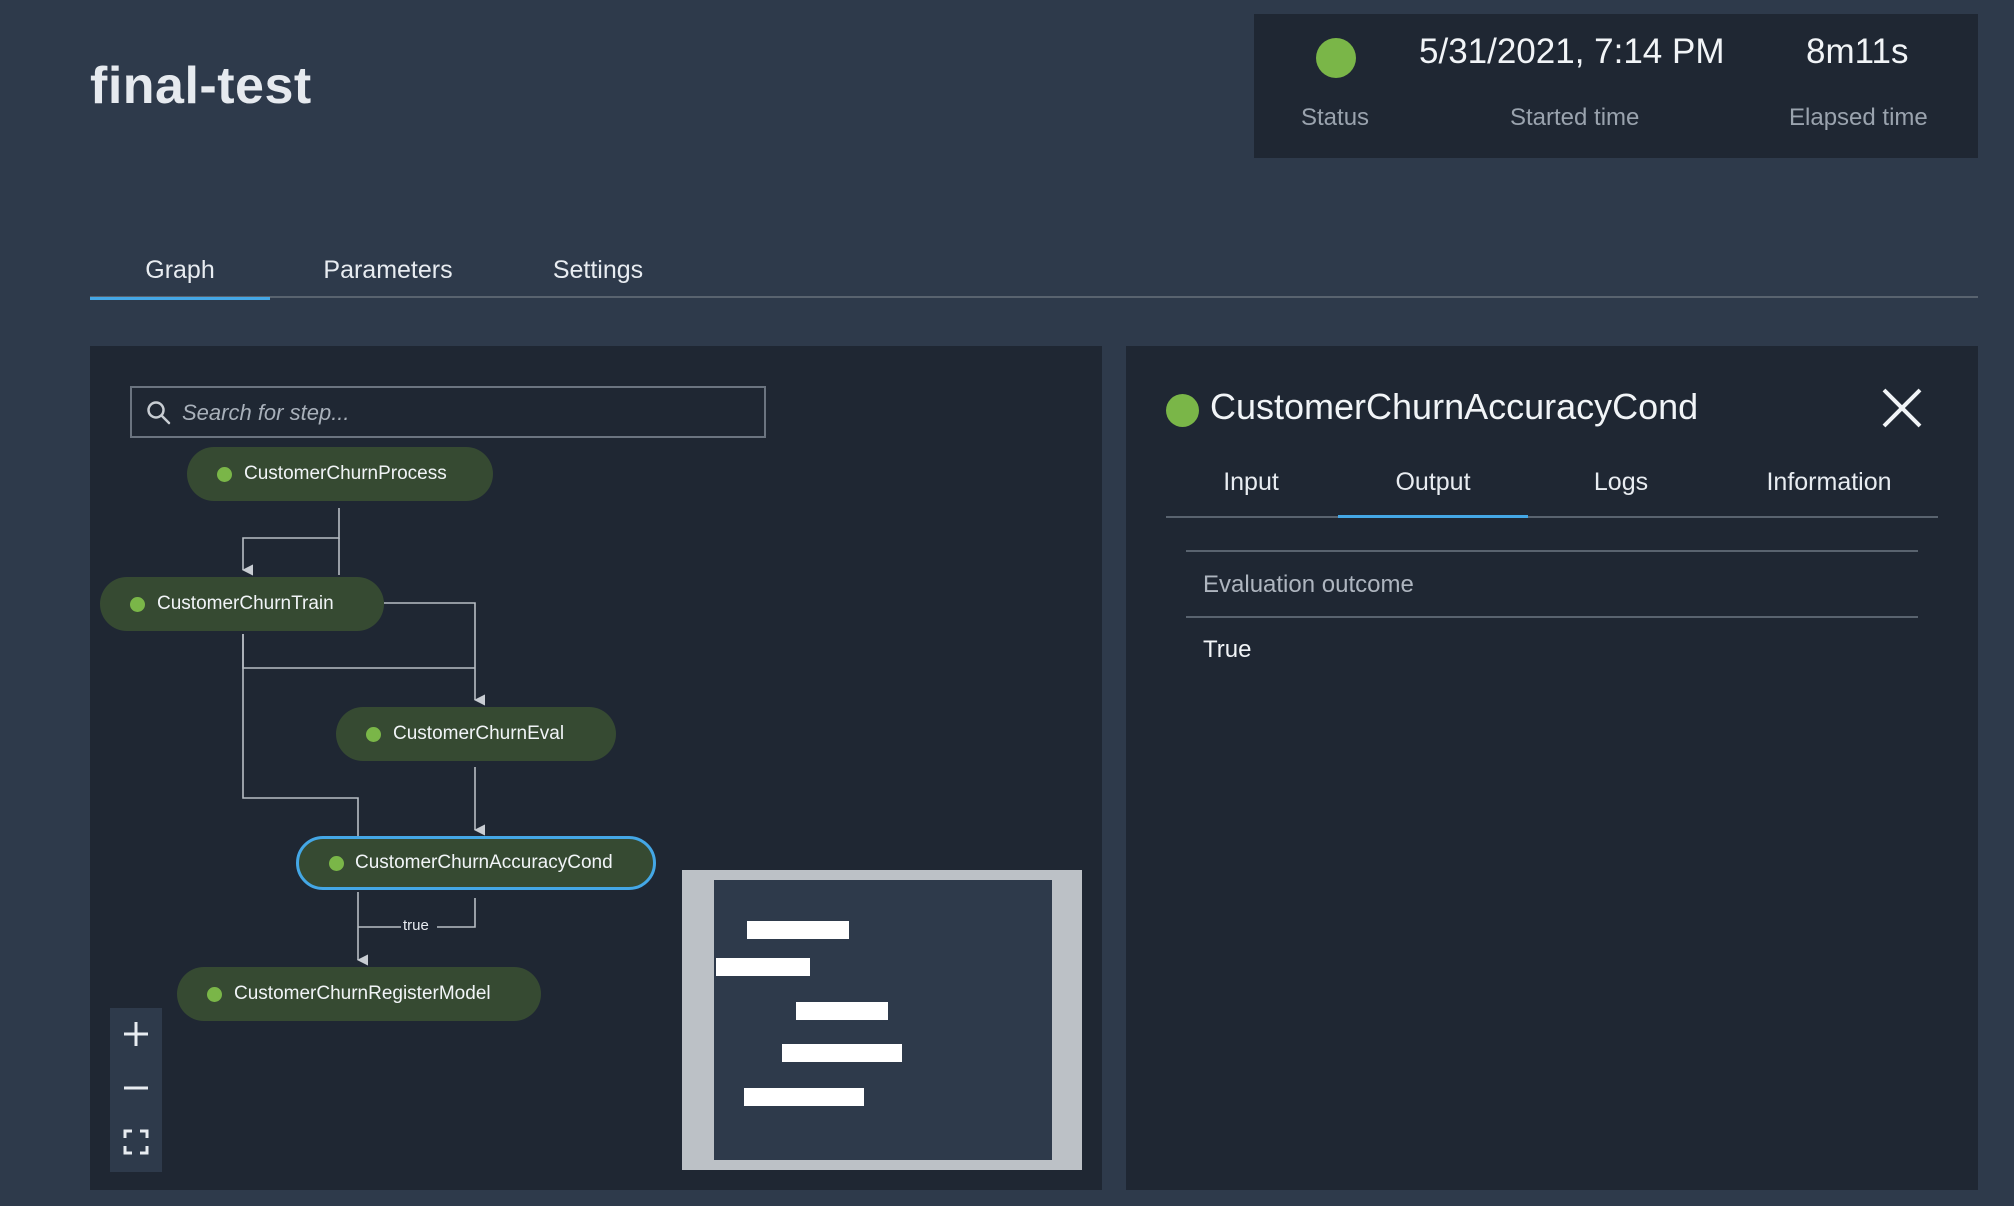 Image resolution: width=2014 pixels, height=1206 pixels. Describe the element at coordinates (1552, 584) in the screenshot. I see `output-column-header: Evaluation outcome` at that location.